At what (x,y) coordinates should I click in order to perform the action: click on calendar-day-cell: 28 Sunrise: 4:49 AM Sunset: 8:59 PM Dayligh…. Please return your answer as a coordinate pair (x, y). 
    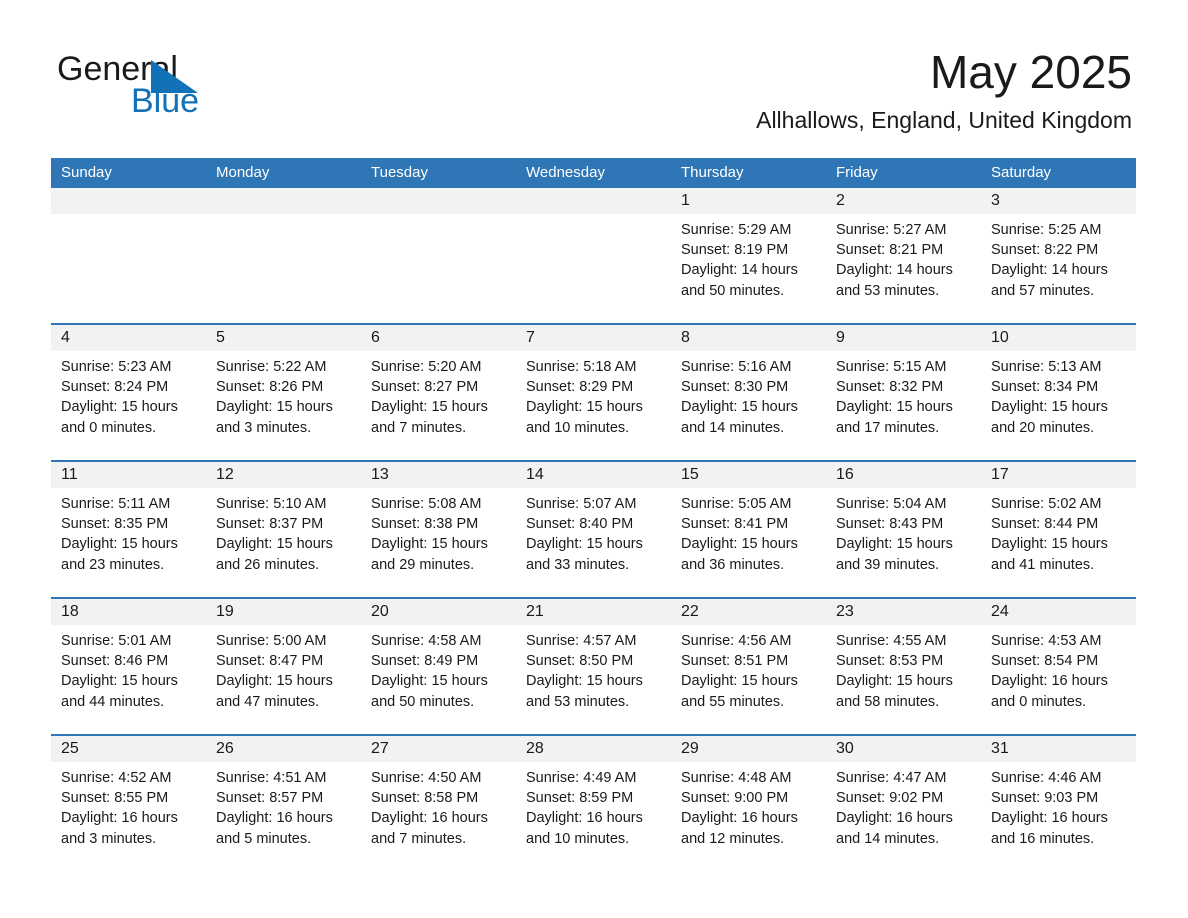
    Looking at the image, I should click on (593, 802).